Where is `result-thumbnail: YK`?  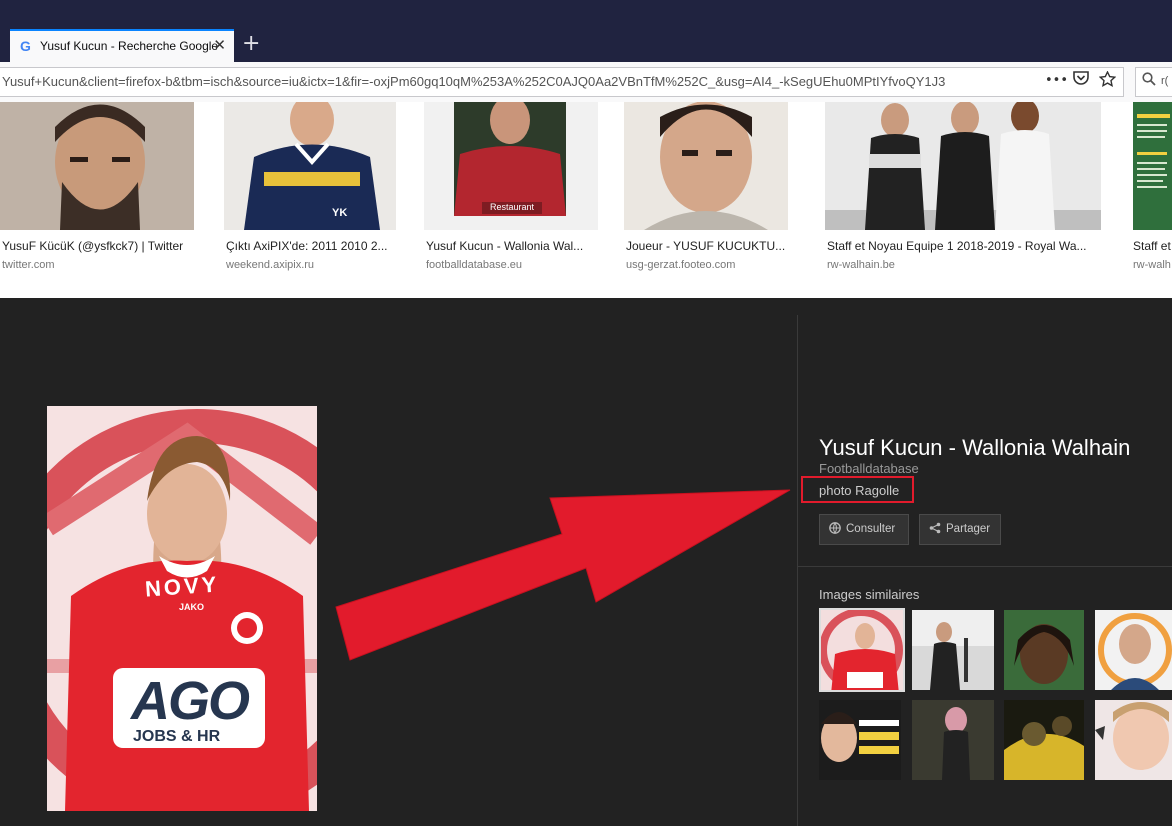
result-thumbnail: YK is located at coordinates (310, 166).